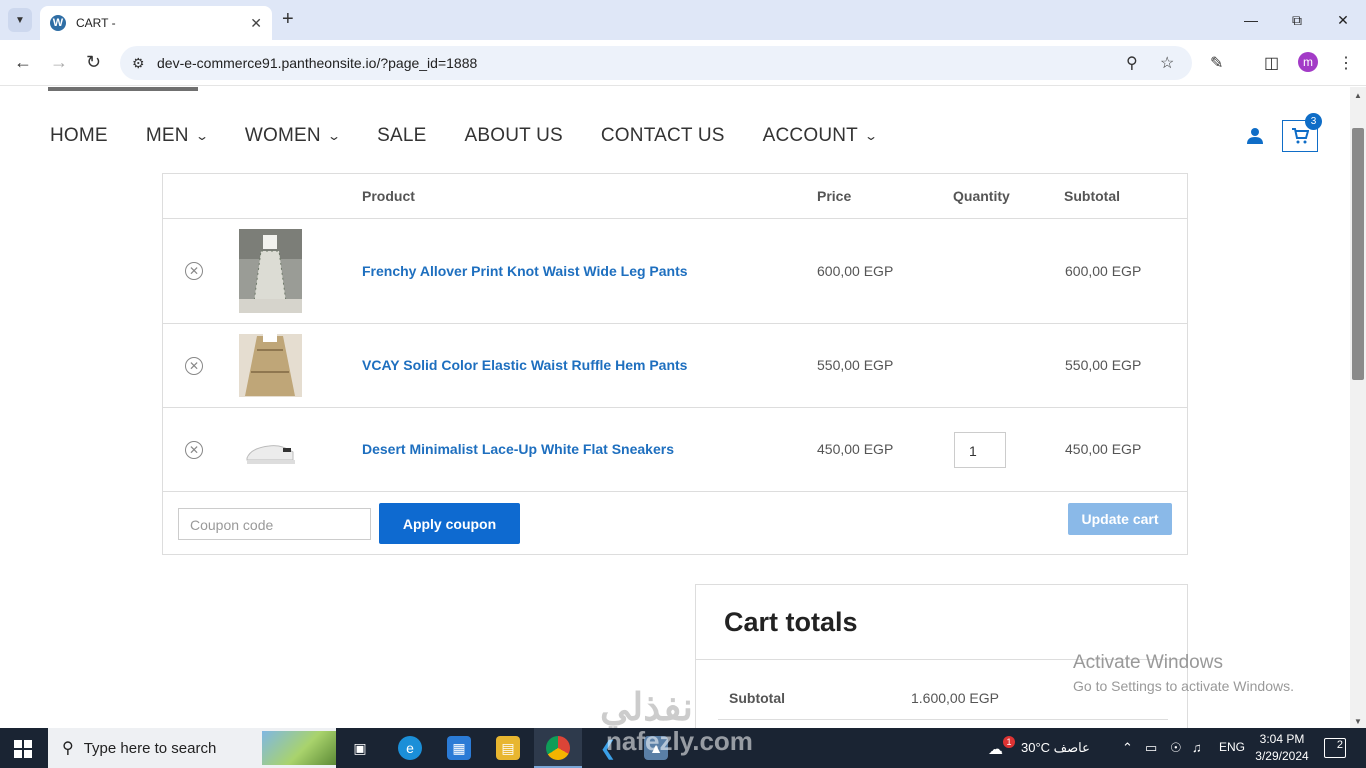 This screenshot has height=768, width=1366. What do you see at coordinates (508, 748) in the screenshot?
I see `file-explorer-icon: ▤` at bounding box center [508, 748].